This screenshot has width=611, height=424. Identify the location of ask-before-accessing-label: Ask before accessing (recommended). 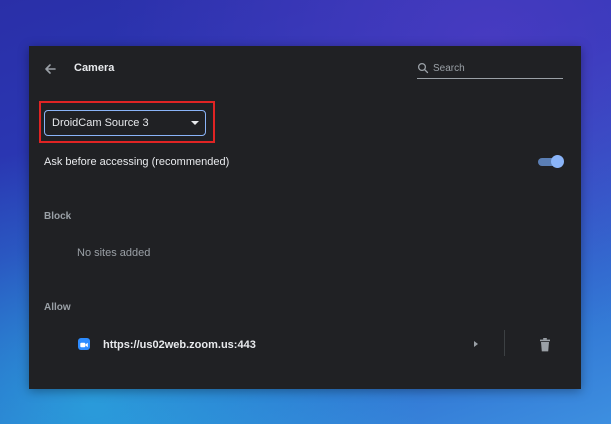
(137, 162).